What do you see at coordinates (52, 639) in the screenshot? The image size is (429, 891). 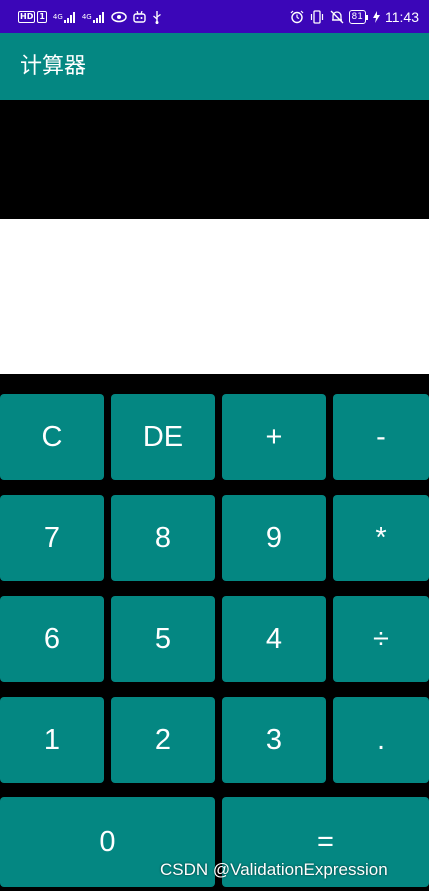 I see `digit-6-button: 6` at bounding box center [52, 639].